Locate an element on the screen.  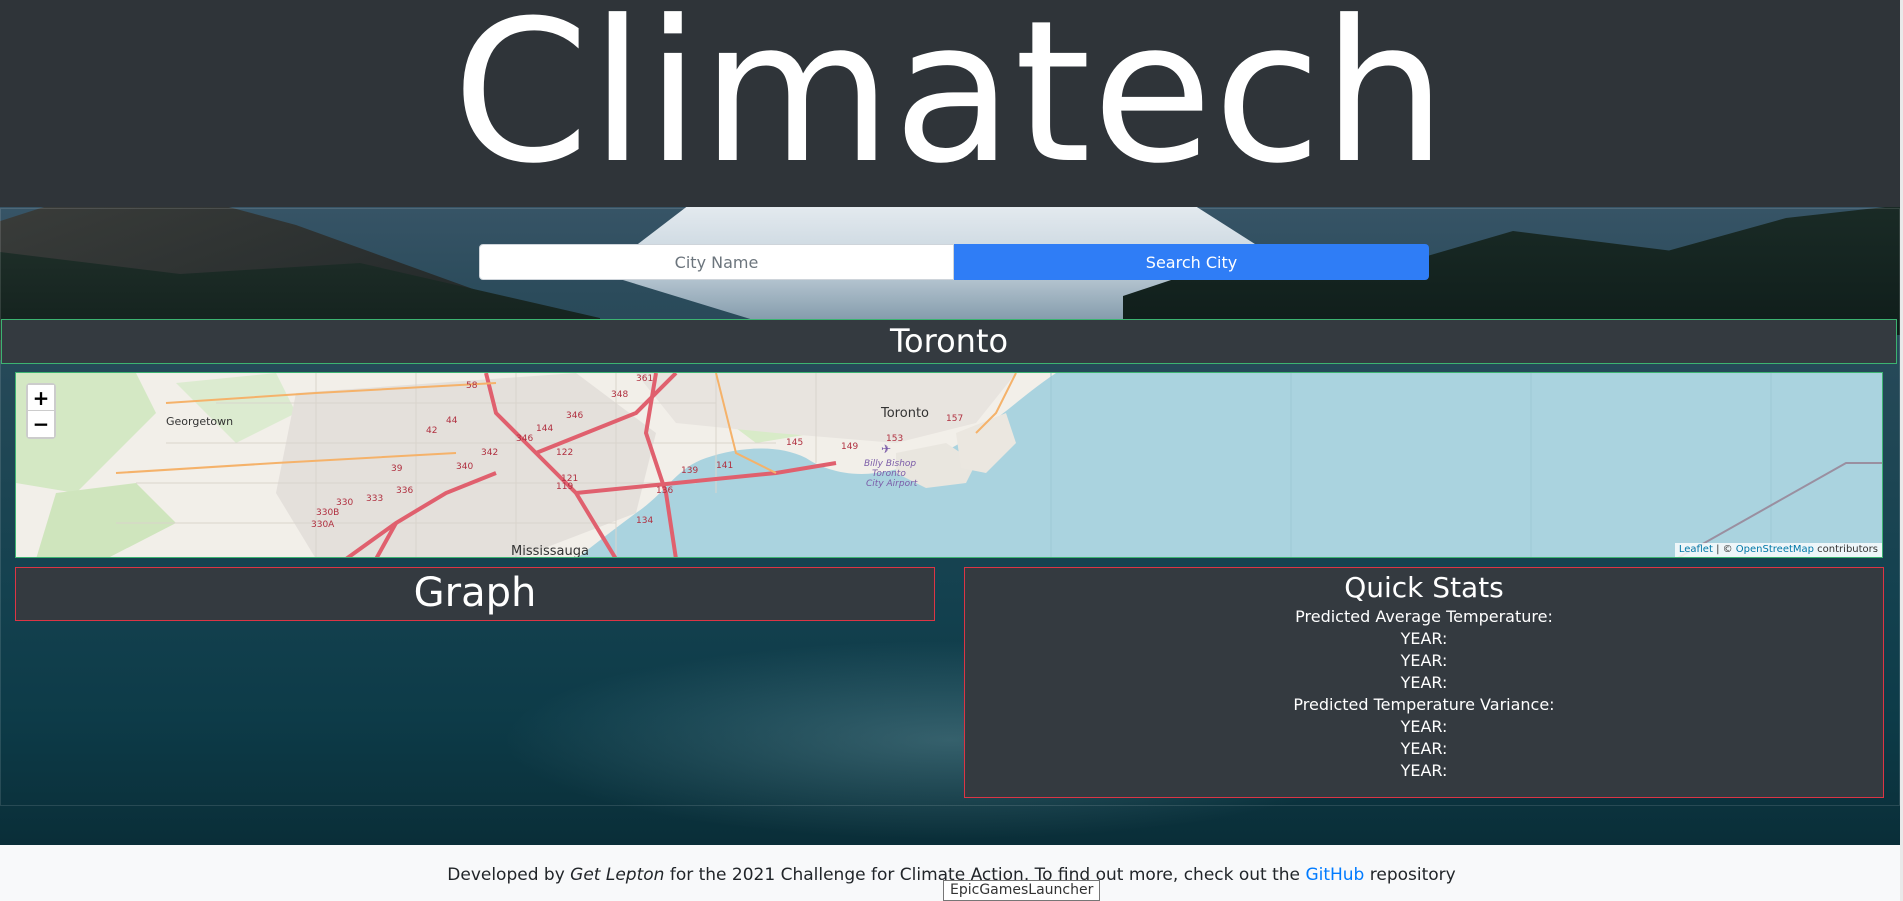
svg-text: 119 is located at coordinates (564, 487).